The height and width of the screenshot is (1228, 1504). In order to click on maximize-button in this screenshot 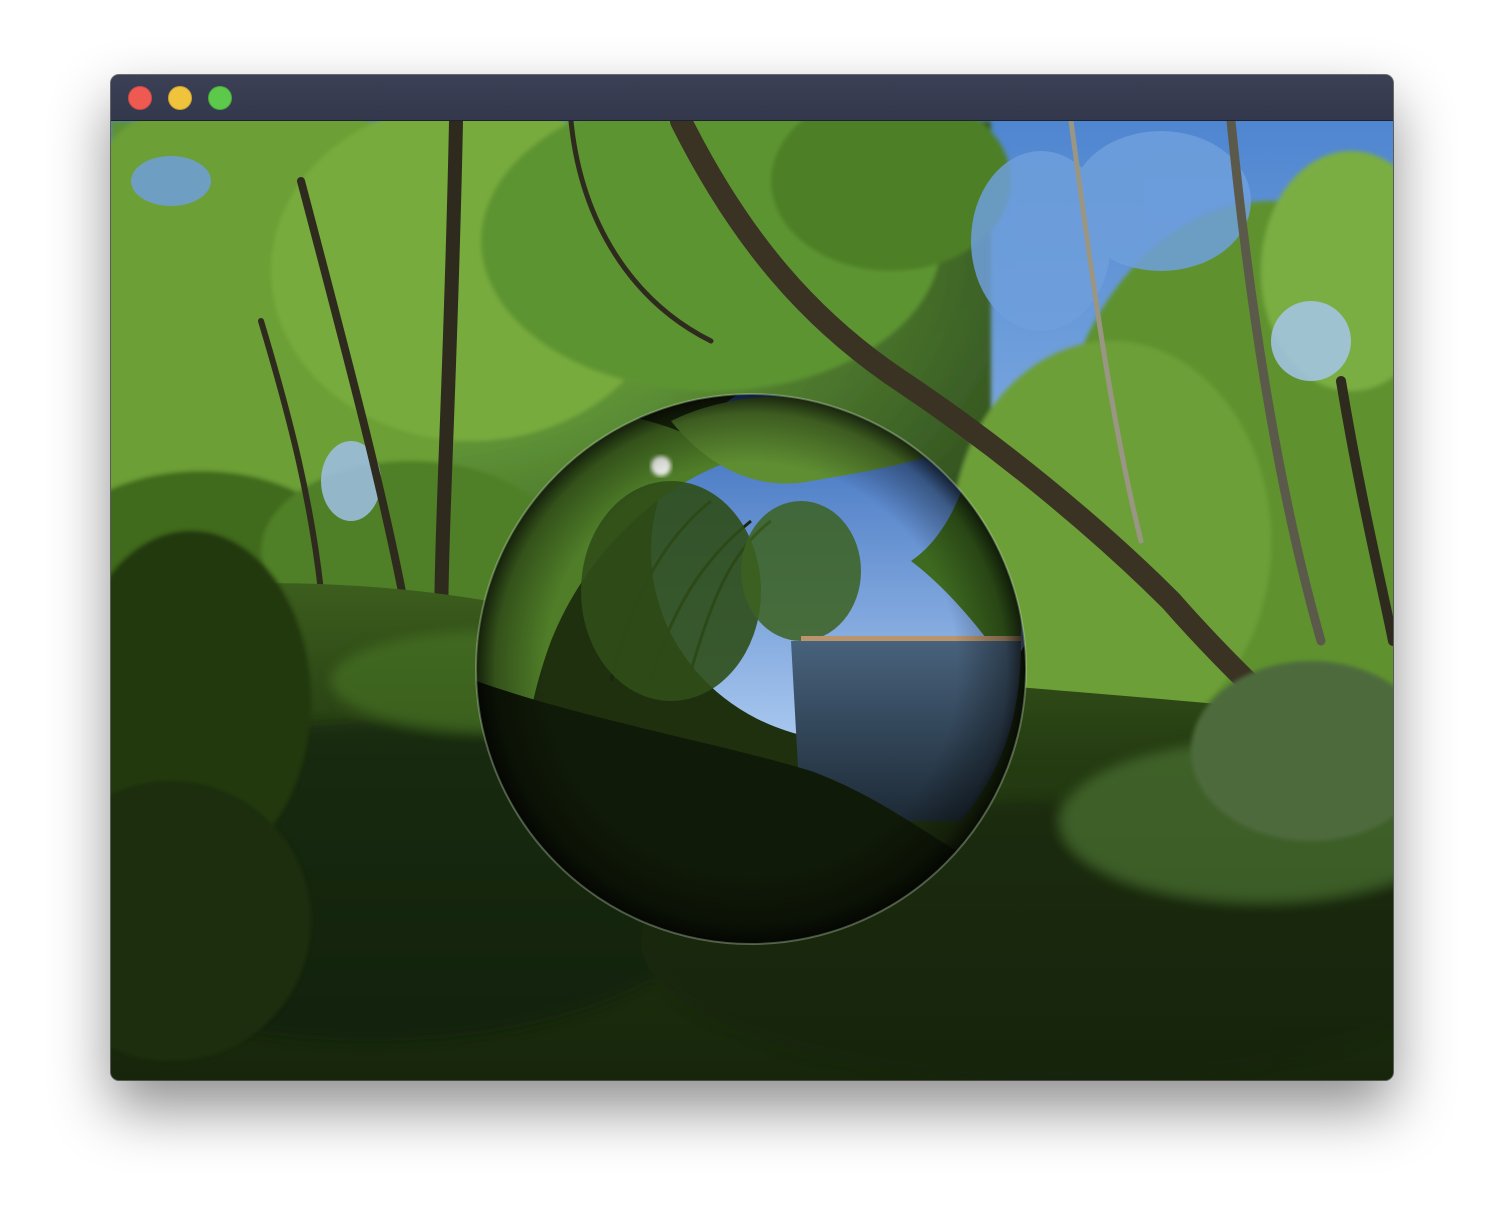, I will do `click(220, 98)`.